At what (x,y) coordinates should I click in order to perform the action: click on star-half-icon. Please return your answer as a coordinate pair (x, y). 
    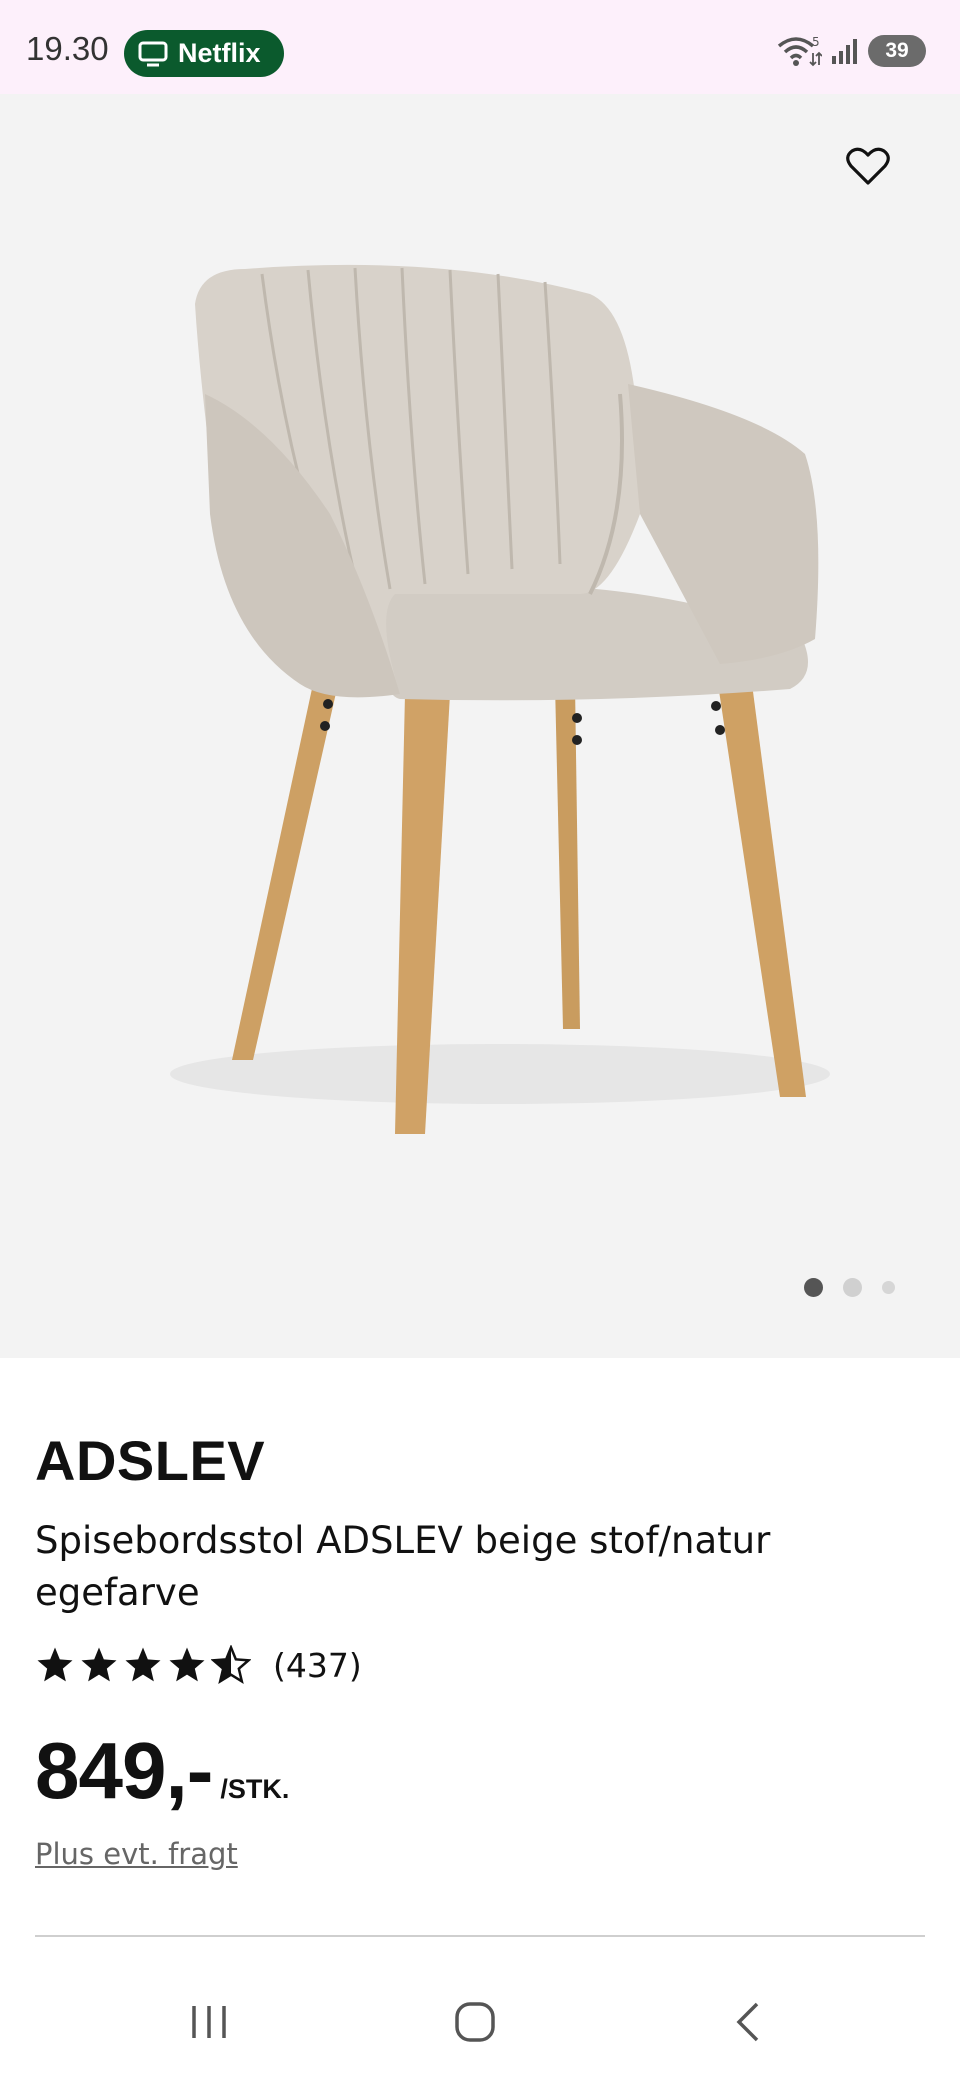
    Looking at the image, I should click on (231, 1664).